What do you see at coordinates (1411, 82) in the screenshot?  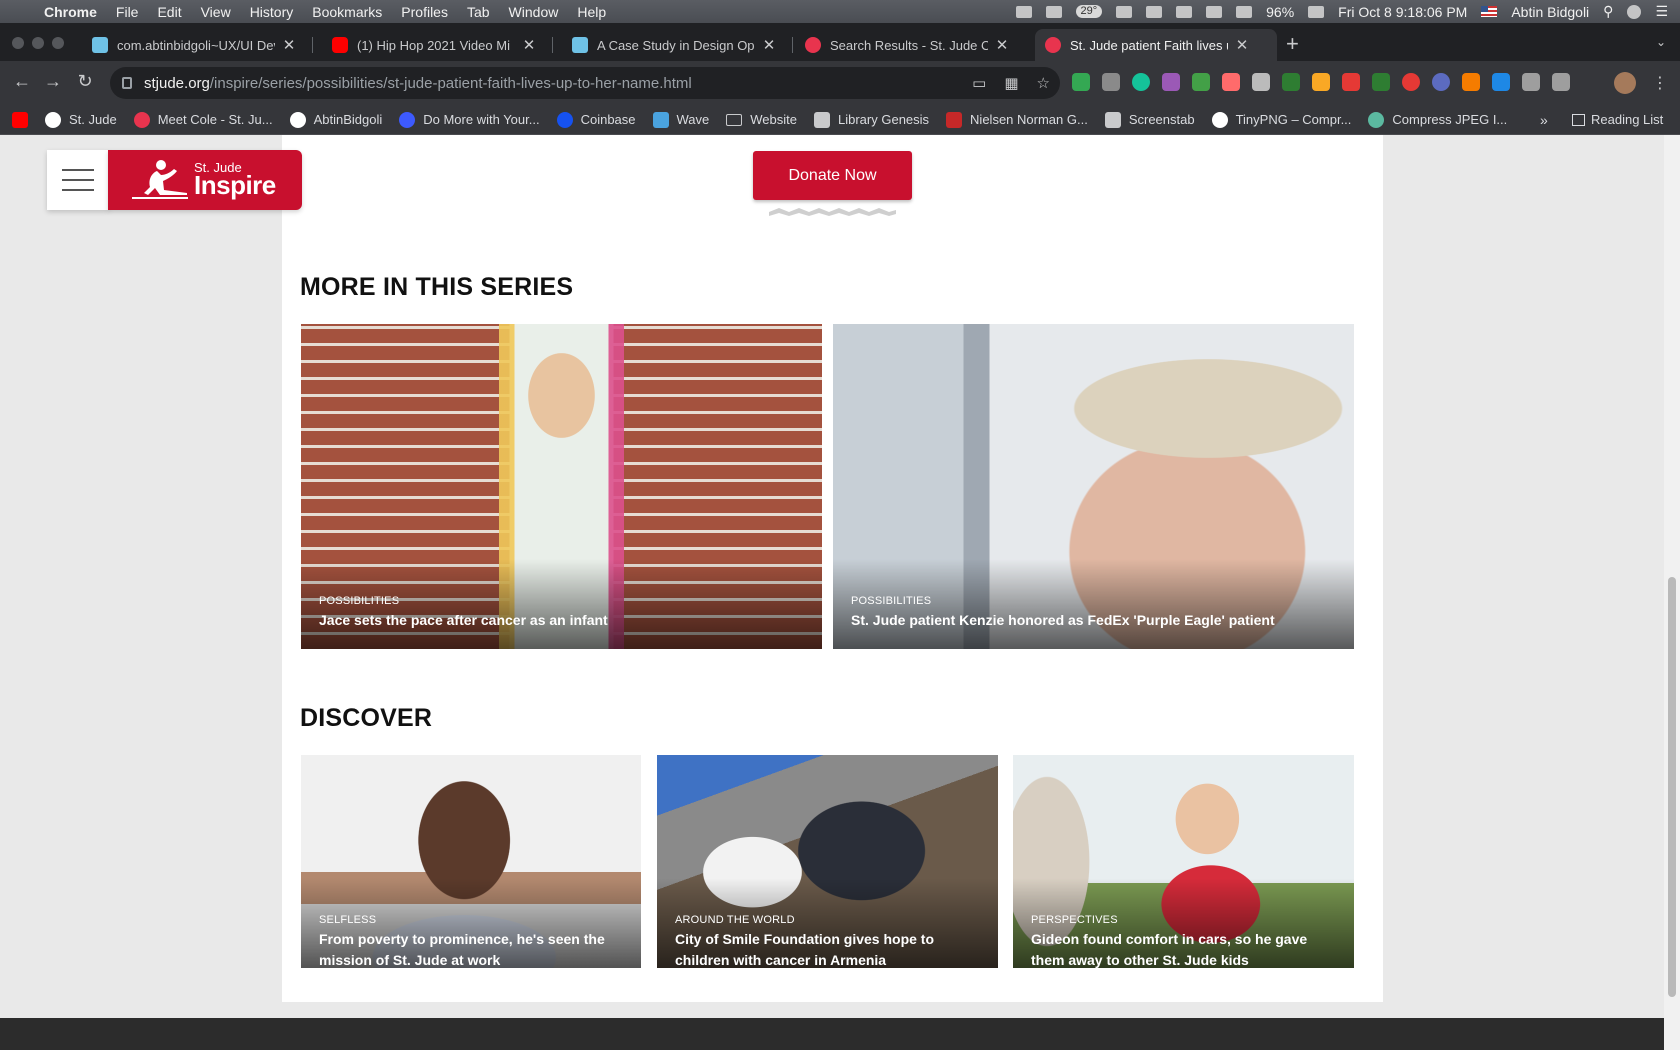 I see `abp-icon` at bounding box center [1411, 82].